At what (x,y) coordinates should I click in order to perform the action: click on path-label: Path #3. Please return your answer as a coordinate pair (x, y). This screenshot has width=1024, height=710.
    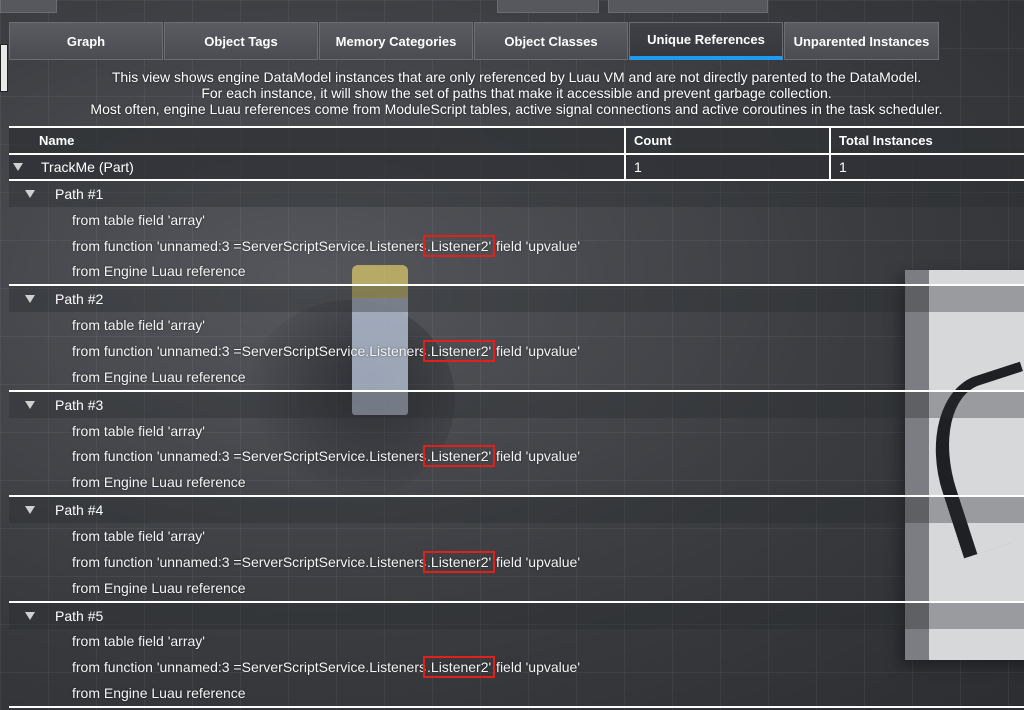
    Looking at the image, I should click on (79, 404).